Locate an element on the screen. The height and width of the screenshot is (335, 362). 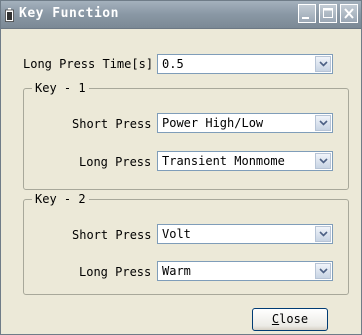
close-button: Close is located at coordinates (290, 319).